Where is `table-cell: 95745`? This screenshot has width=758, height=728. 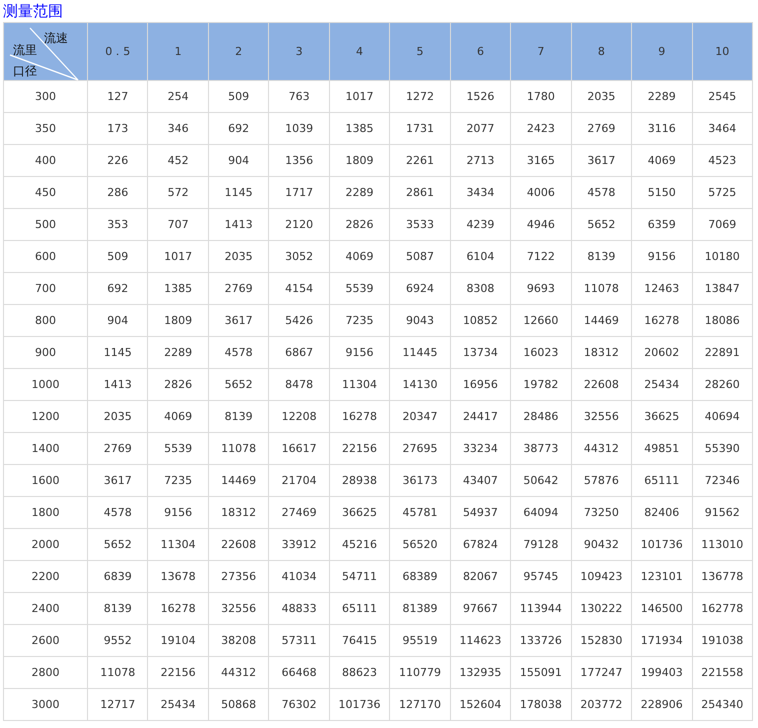 table-cell: 95745 is located at coordinates (541, 576).